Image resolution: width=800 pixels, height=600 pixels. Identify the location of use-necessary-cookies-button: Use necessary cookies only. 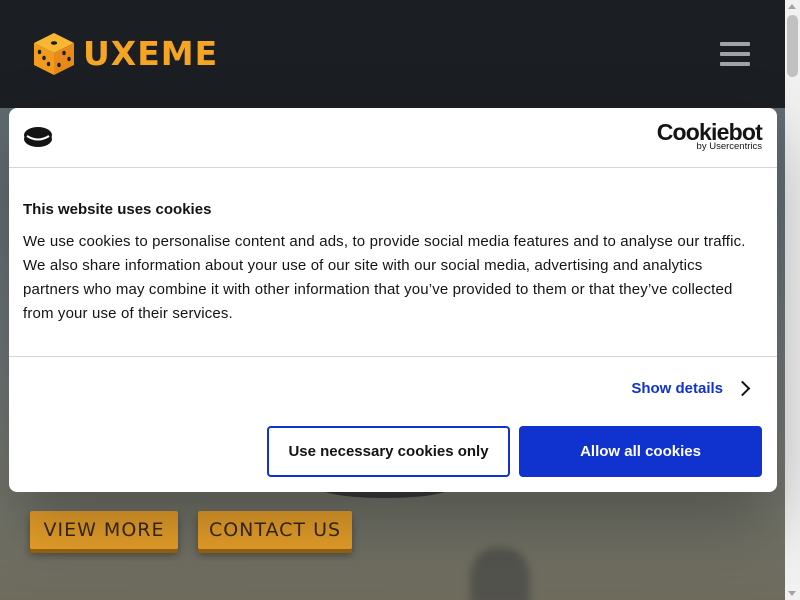
(388, 451).